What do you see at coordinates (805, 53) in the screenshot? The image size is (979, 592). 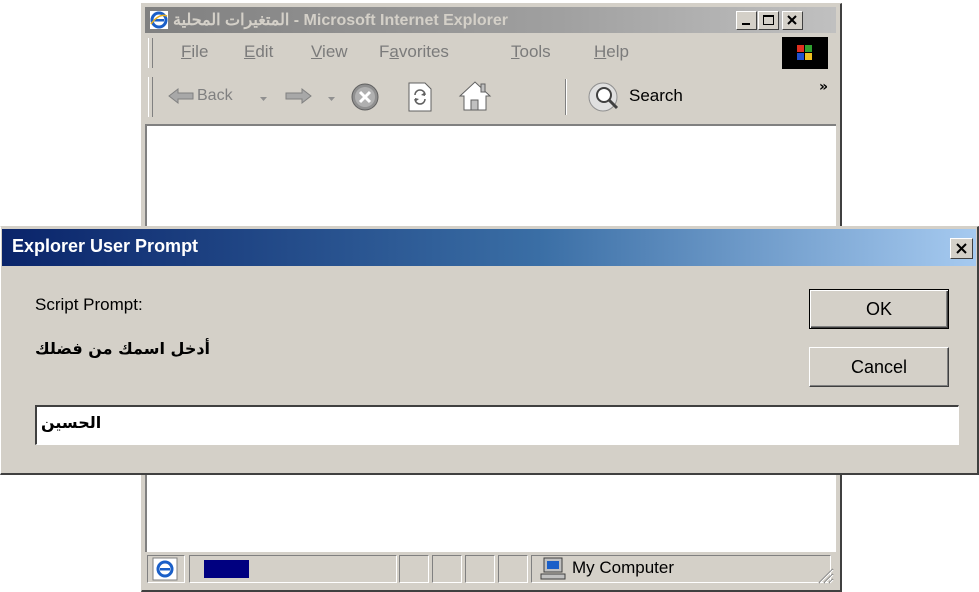 I see `windows-logo-icon` at bounding box center [805, 53].